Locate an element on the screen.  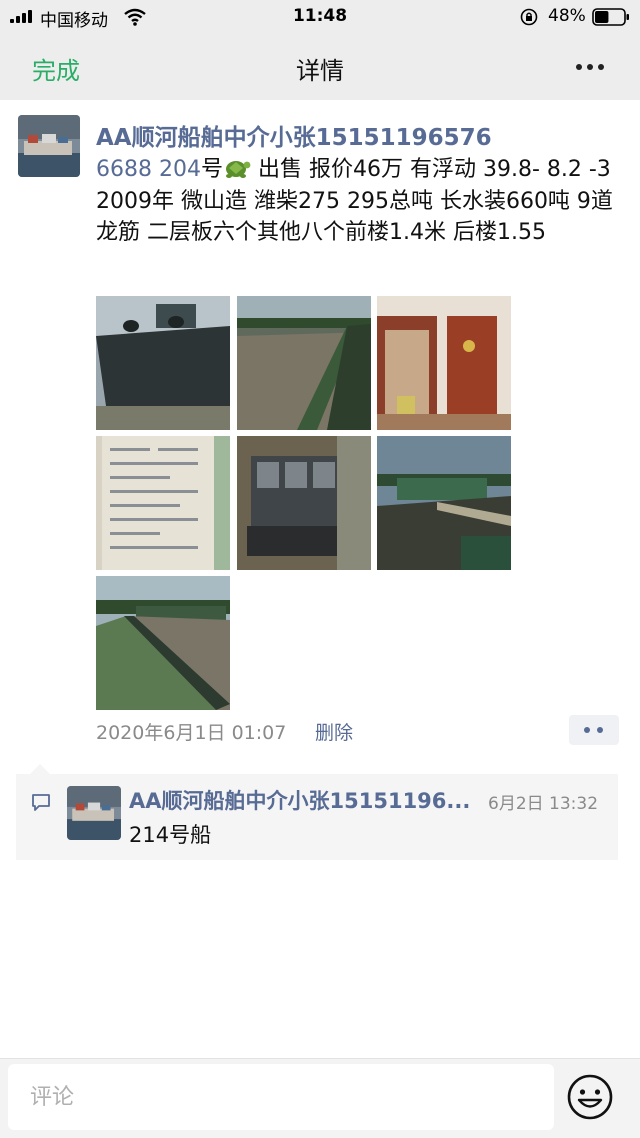
post-author: AA顺河船舶中介小张15151196576 is located at coordinates (294, 135).